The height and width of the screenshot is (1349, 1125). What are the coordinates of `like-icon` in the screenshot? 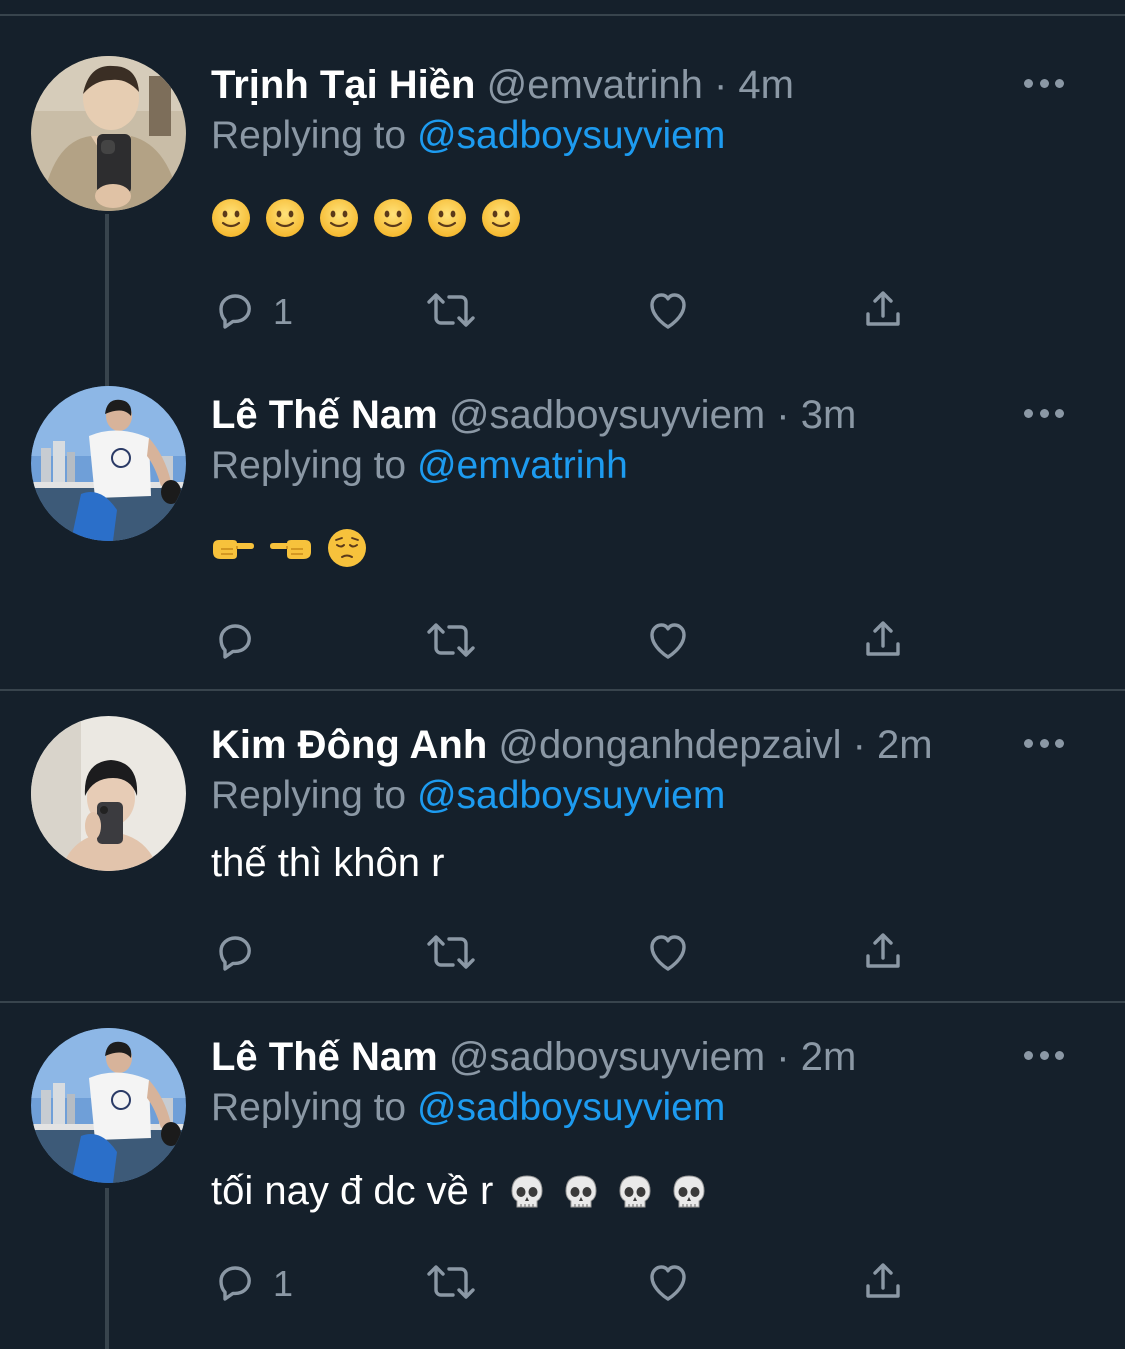 It's located at (668, 1284).